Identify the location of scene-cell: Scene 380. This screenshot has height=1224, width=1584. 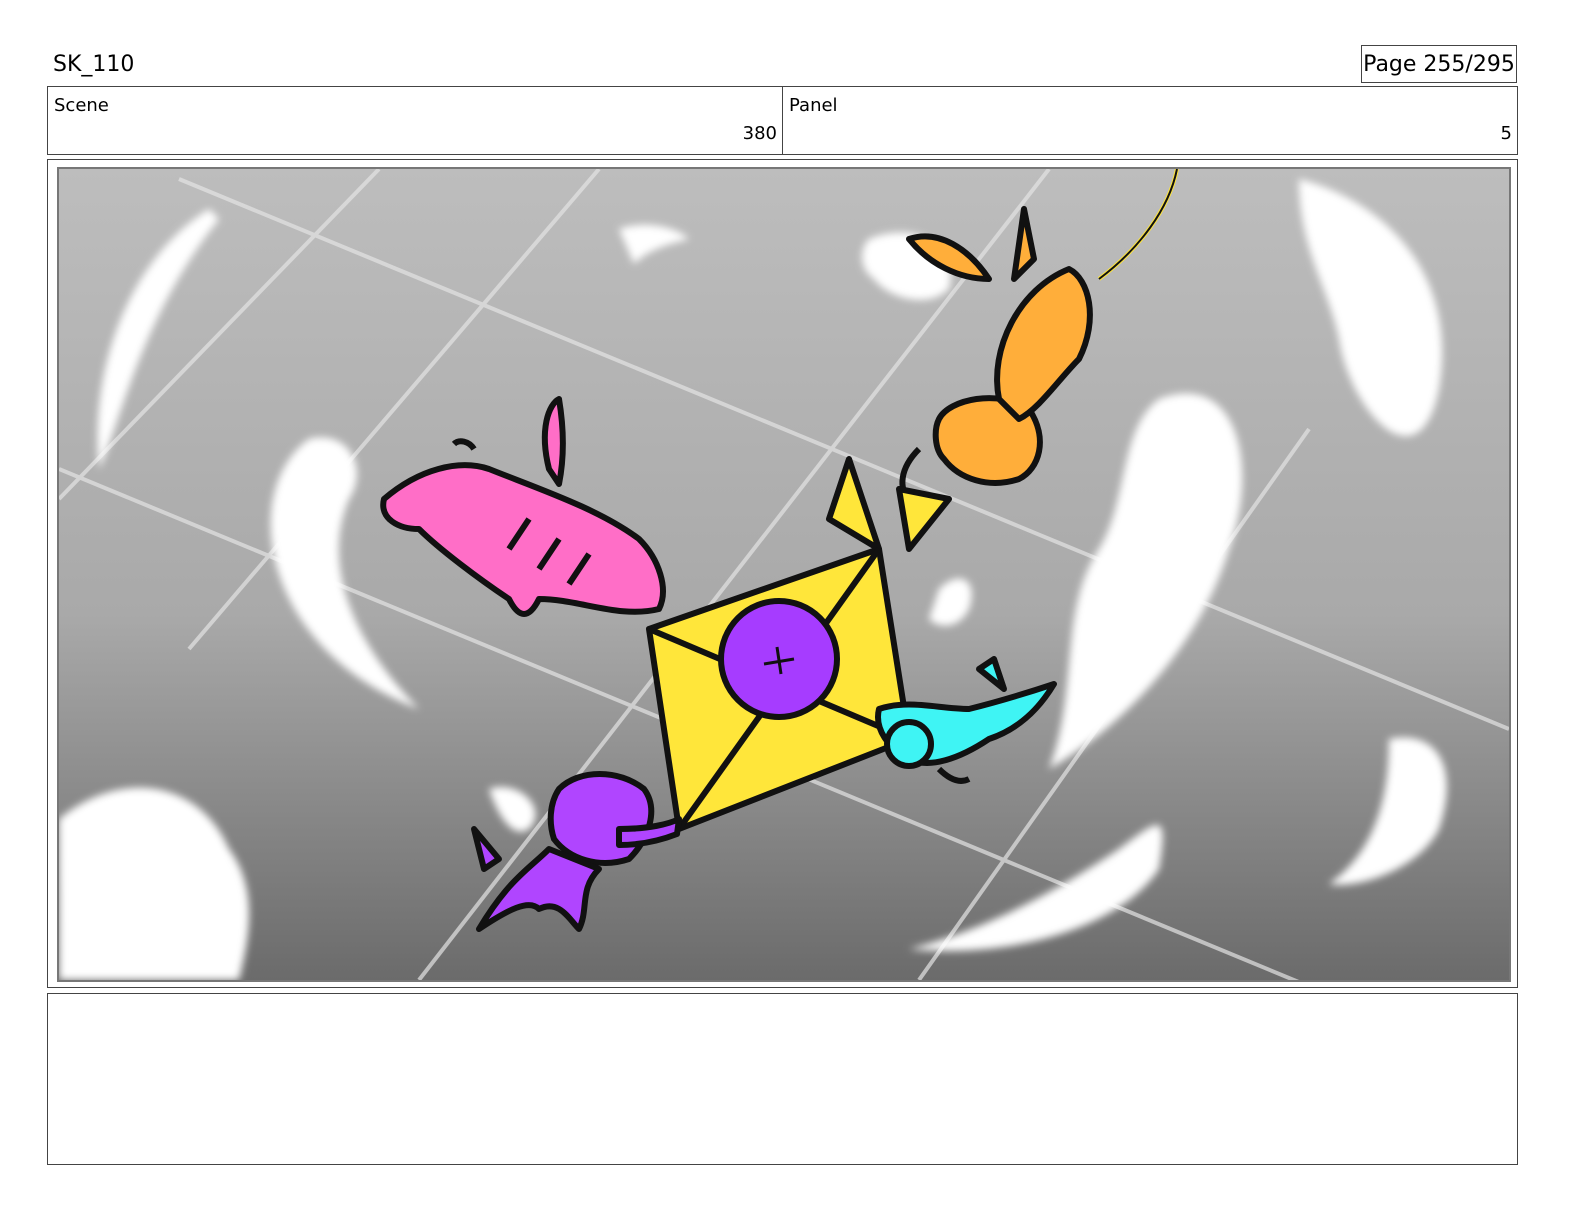
(415, 120).